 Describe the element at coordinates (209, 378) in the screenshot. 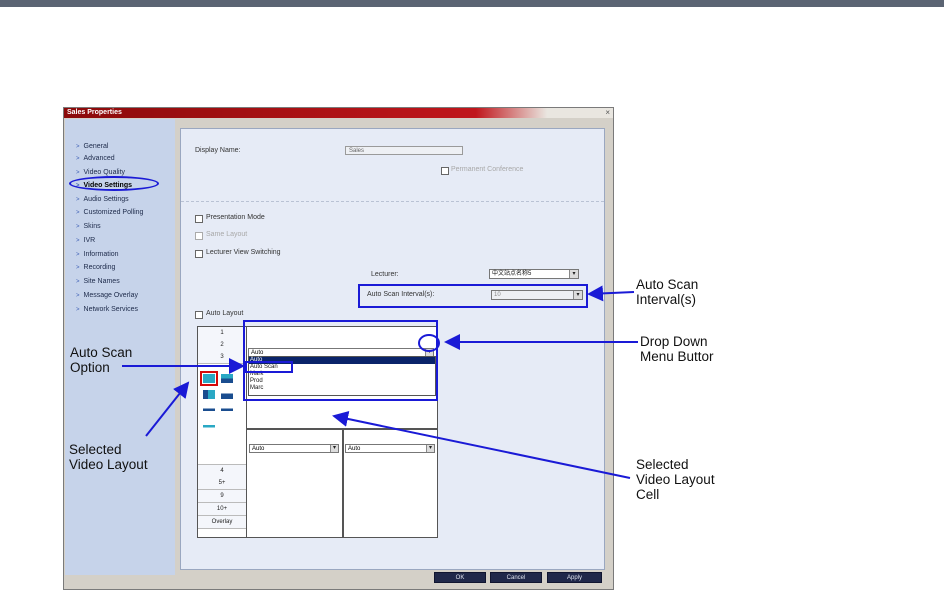

I see `layout-option-selected-icon` at that location.